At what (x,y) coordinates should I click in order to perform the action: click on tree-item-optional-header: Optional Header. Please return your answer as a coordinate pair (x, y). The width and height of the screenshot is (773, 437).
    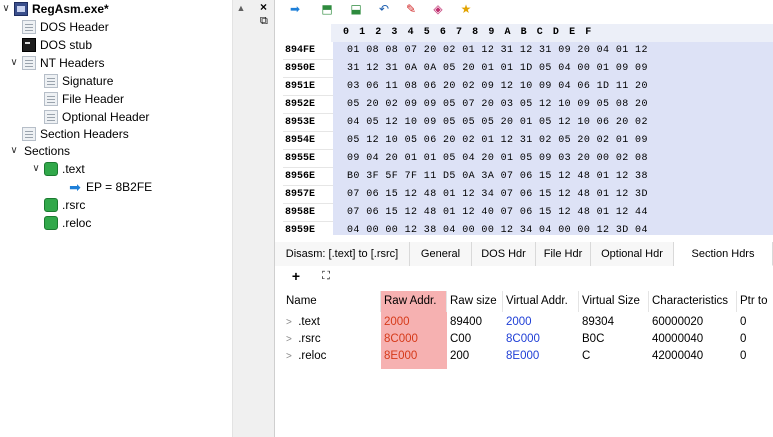
    Looking at the image, I should click on (95, 117).